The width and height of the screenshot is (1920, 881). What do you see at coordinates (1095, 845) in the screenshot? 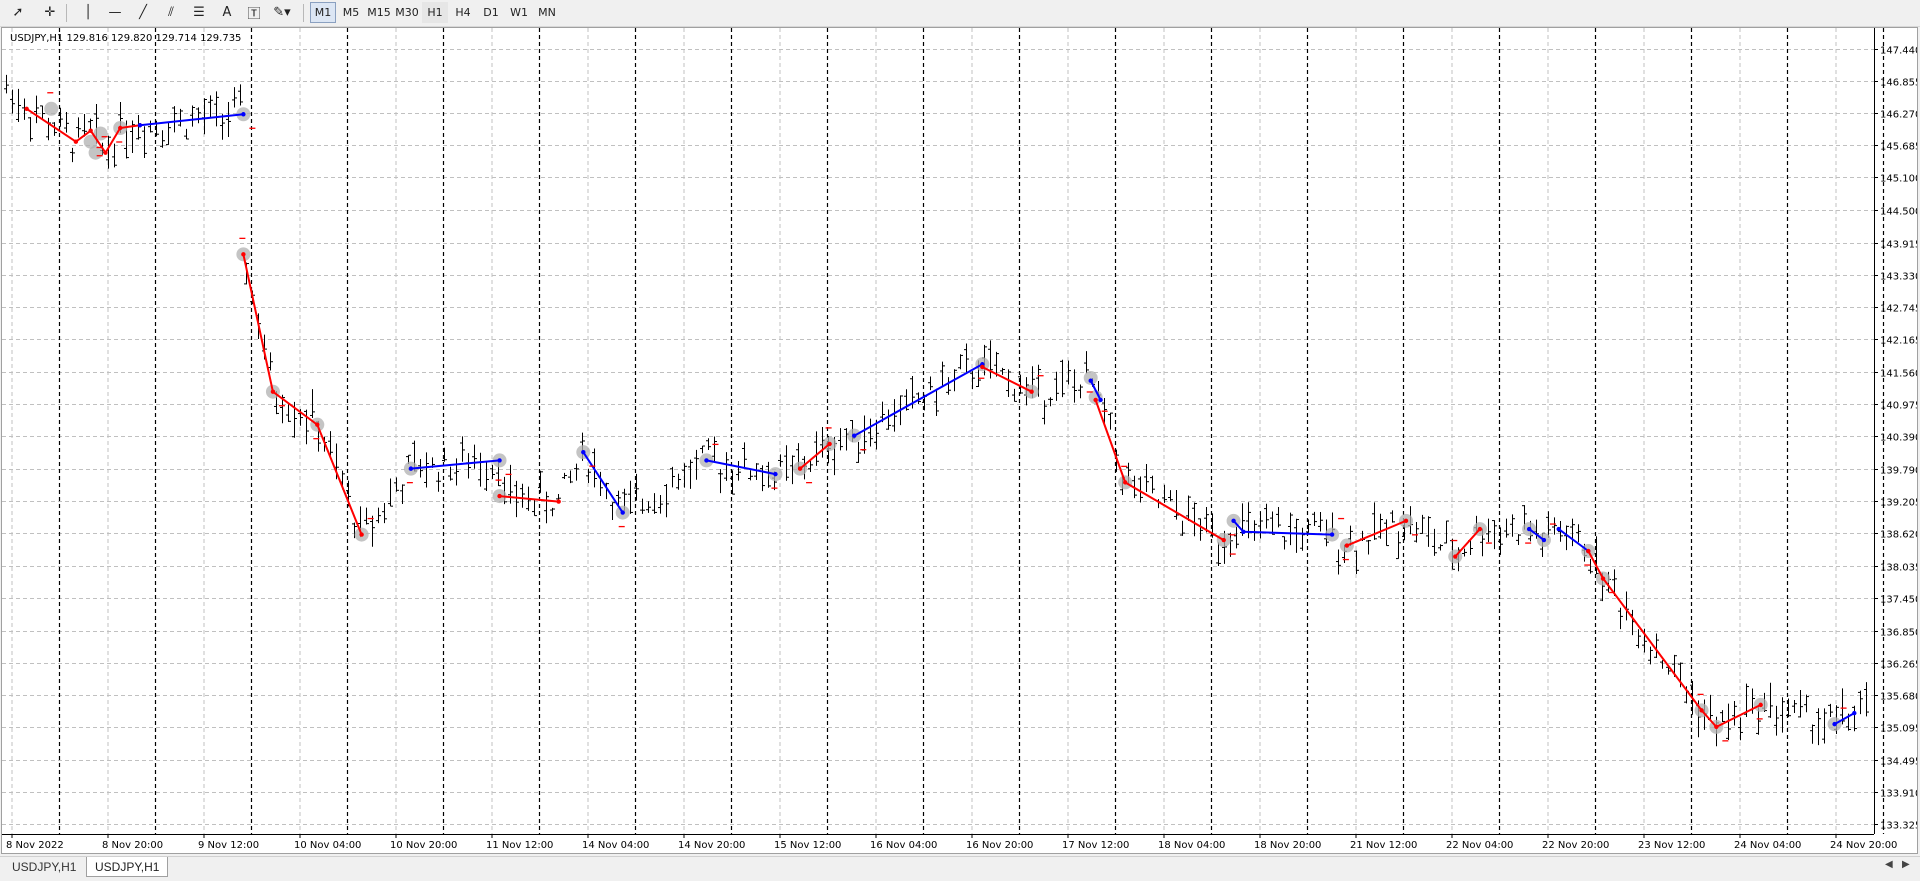
I see `time-tick-label: 17 Nov 12:00` at bounding box center [1095, 845].